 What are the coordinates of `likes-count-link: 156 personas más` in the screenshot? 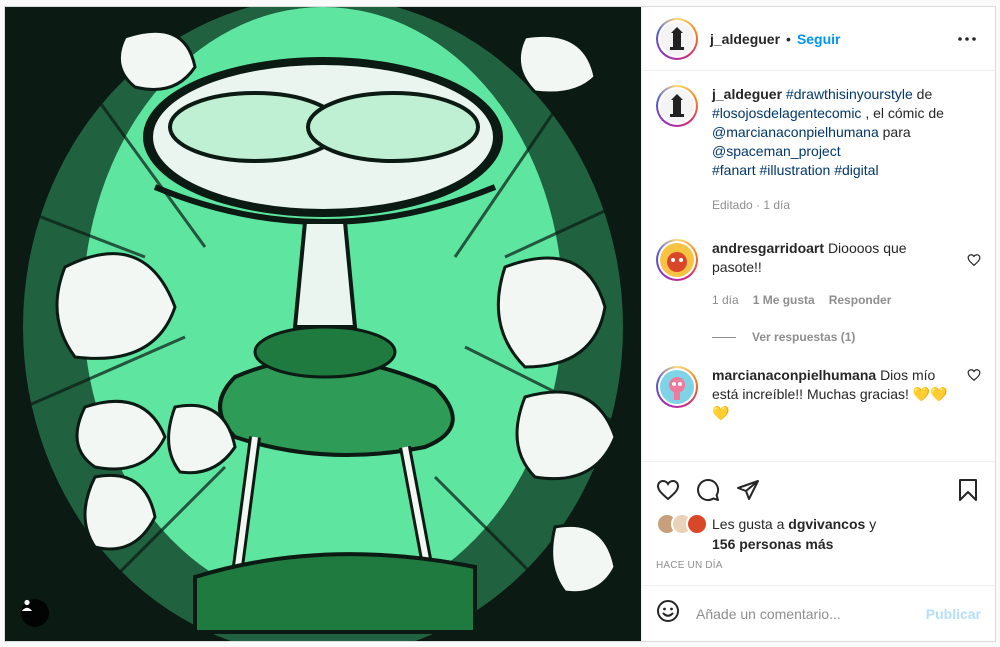 It's located at (772, 544).